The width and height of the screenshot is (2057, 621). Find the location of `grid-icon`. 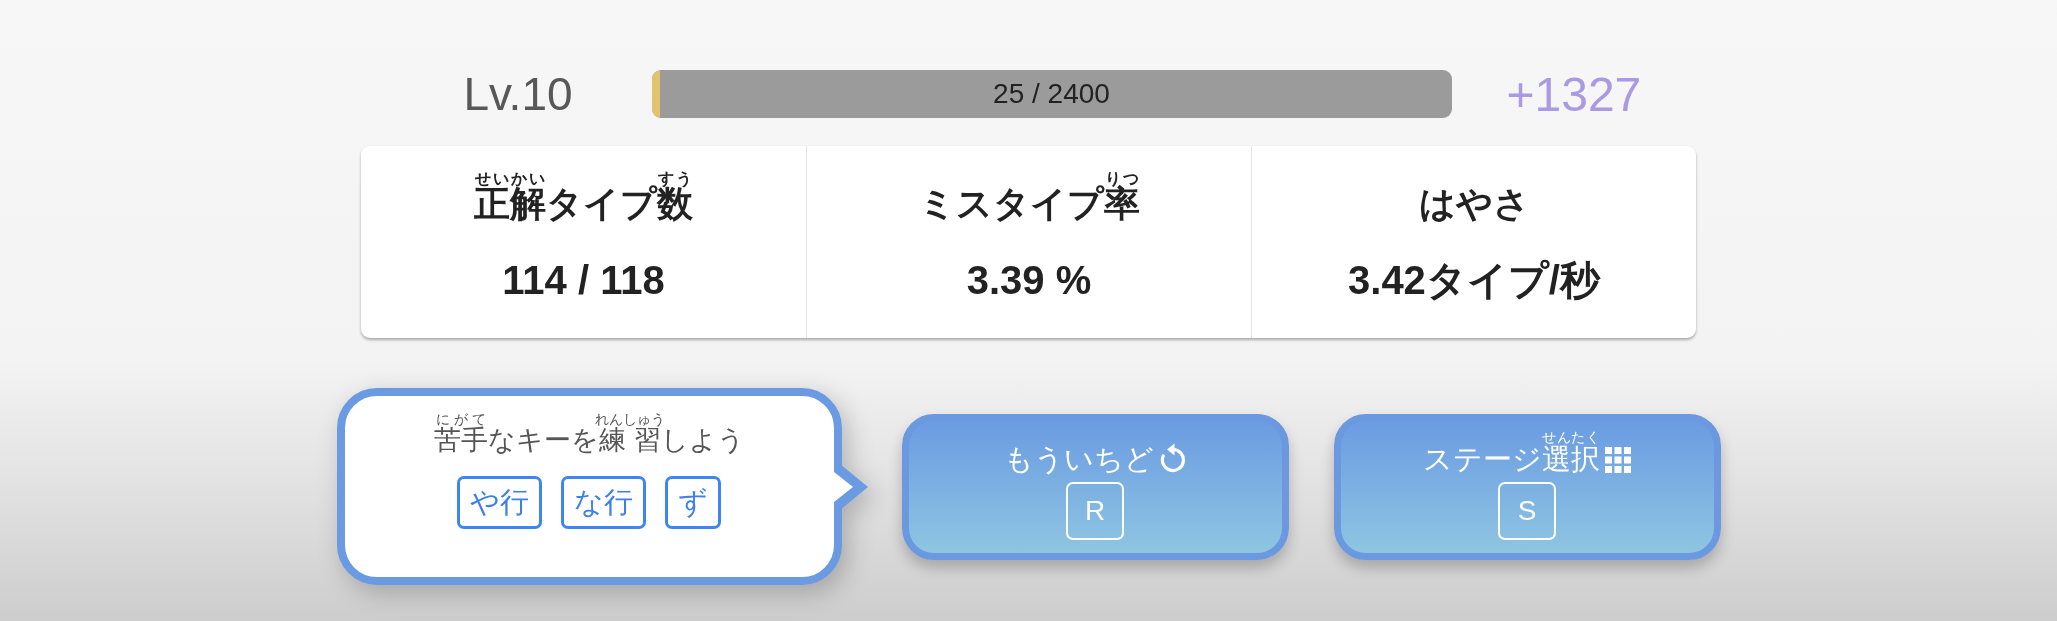

grid-icon is located at coordinates (1618, 459).